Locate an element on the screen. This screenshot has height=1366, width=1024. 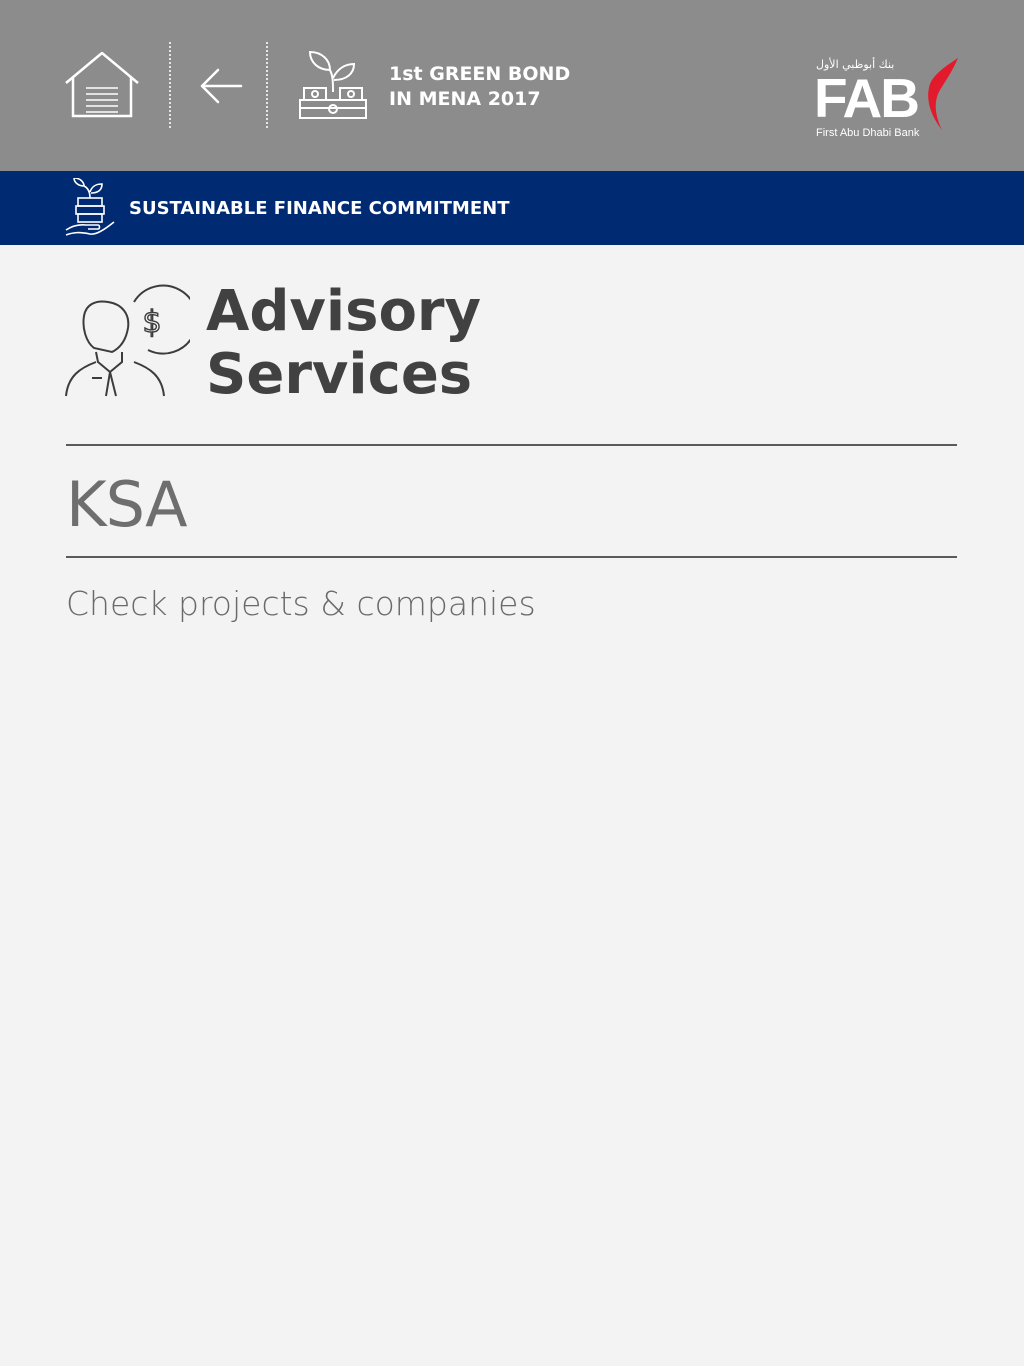
page-title-line2: Services is located at coordinates (339, 374).